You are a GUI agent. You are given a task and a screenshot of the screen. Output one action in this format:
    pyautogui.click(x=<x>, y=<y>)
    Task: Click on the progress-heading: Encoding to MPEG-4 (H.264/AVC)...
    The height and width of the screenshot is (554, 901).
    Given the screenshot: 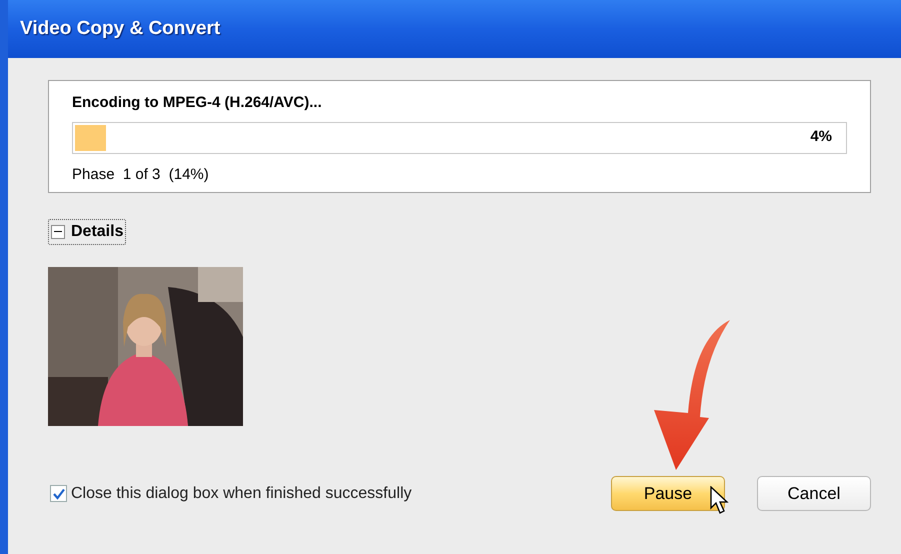 What is the action you would take?
    pyautogui.click(x=197, y=103)
    